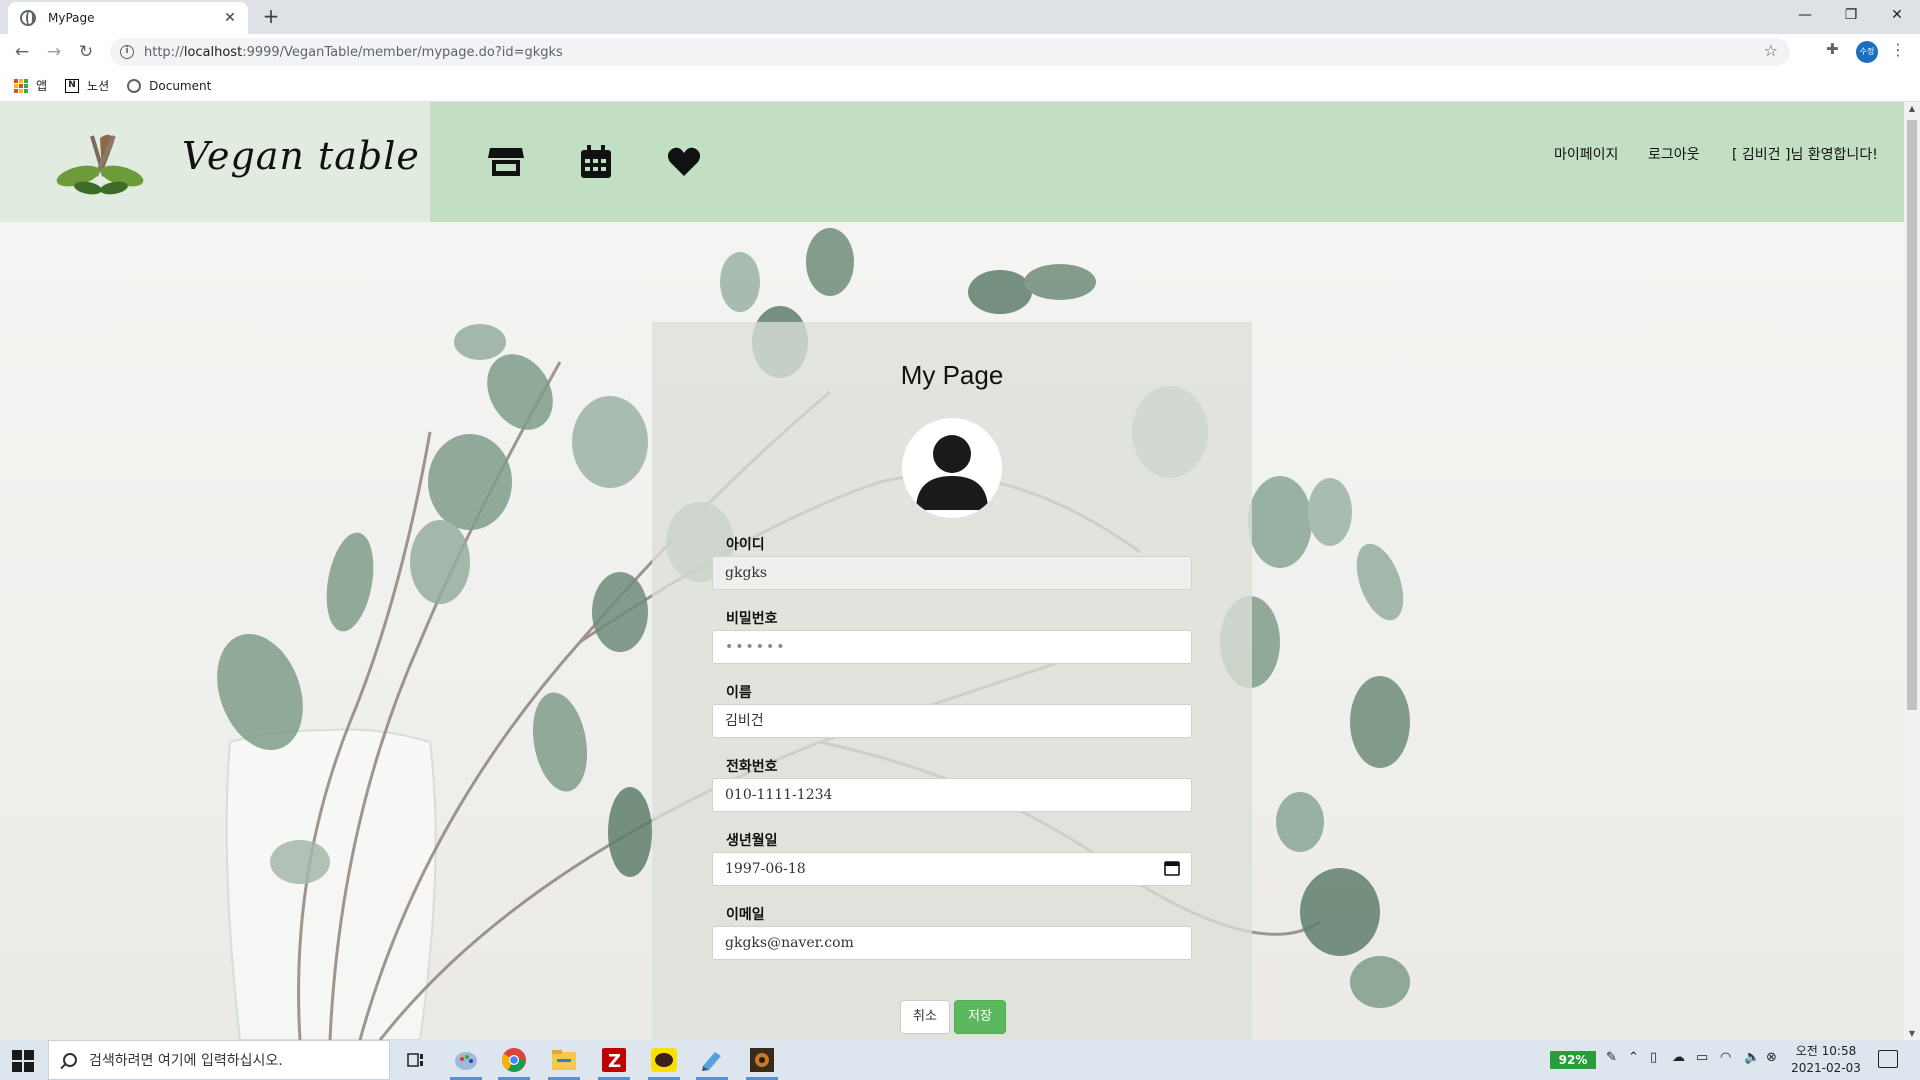 The image size is (1920, 1080). I want to click on new-tab-button: +, so click(271, 16).